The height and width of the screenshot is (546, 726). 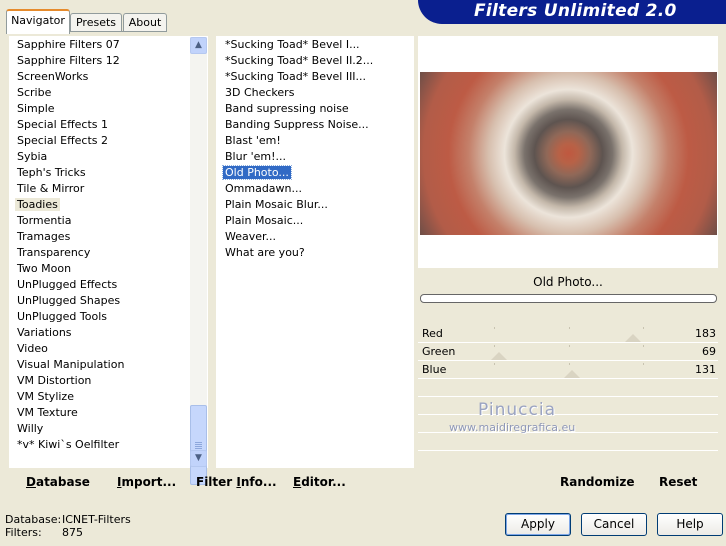 What do you see at coordinates (101, 157) in the screenshot?
I see `category-item: Sybia` at bounding box center [101, 157].